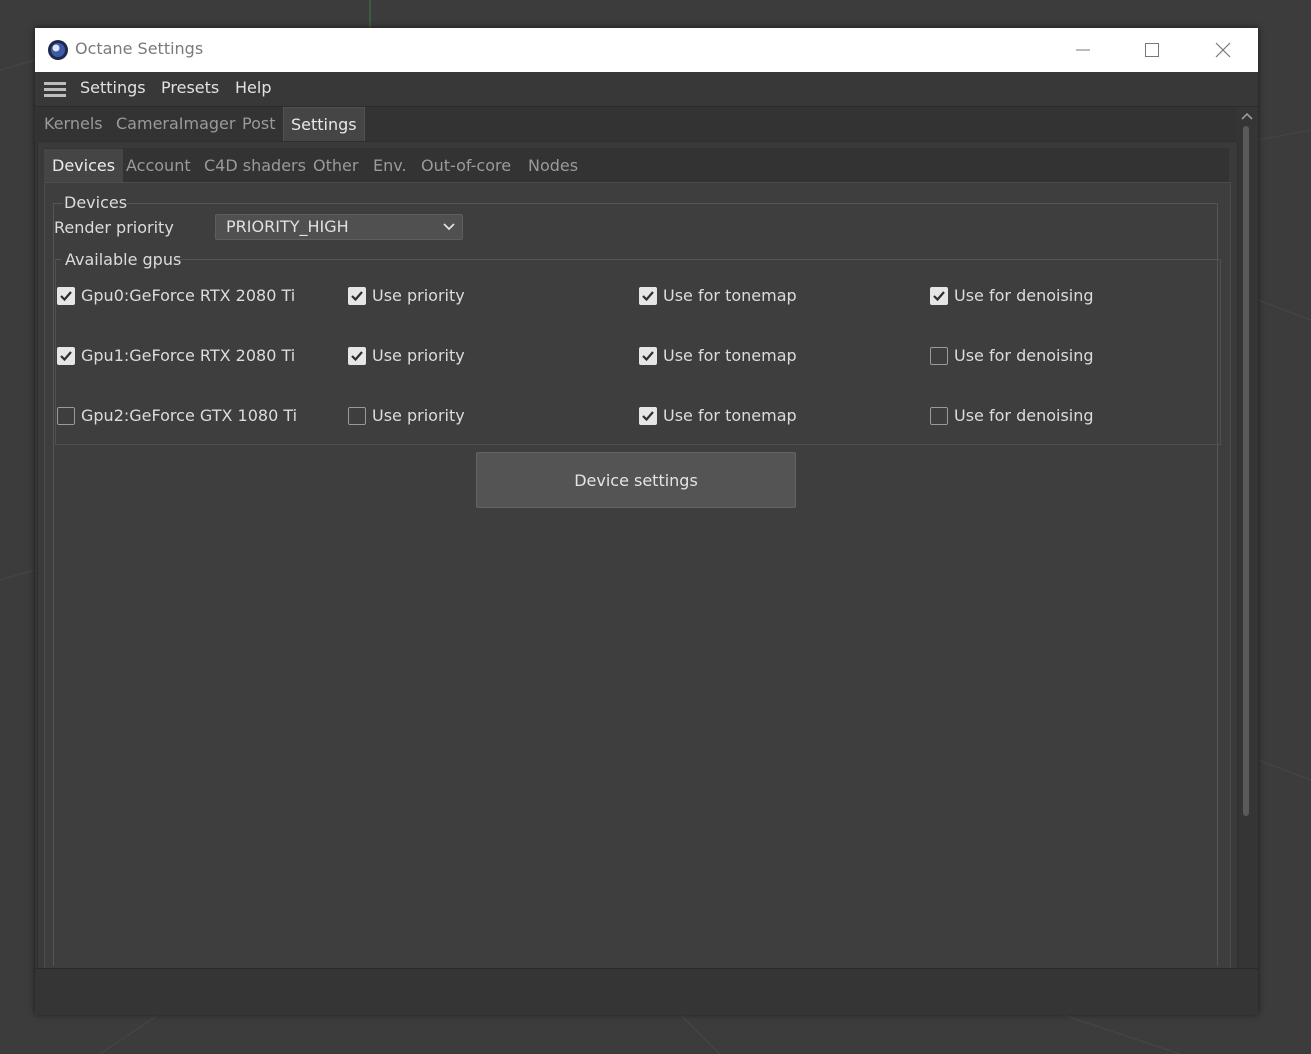 The image size is (1311, 1054). What do you see at coordinates (287, 226) in the screenshot?
I see `render-priority-value: PRIORITY_HIGH` at bounding box center [287, 226].